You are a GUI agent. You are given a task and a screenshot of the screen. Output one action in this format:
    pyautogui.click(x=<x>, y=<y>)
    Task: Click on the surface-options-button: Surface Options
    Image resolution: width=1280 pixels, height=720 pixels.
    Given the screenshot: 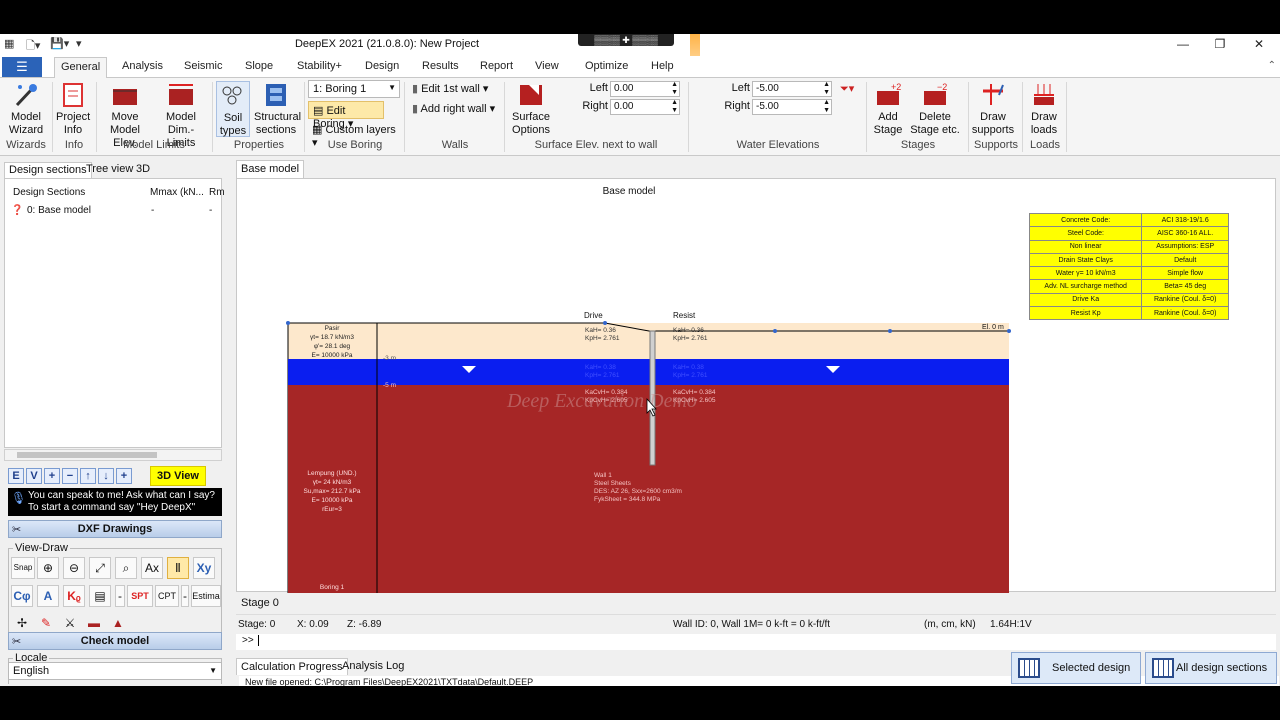 What is the action you would take?
    pyautogui.click(x=531, y=109)
    